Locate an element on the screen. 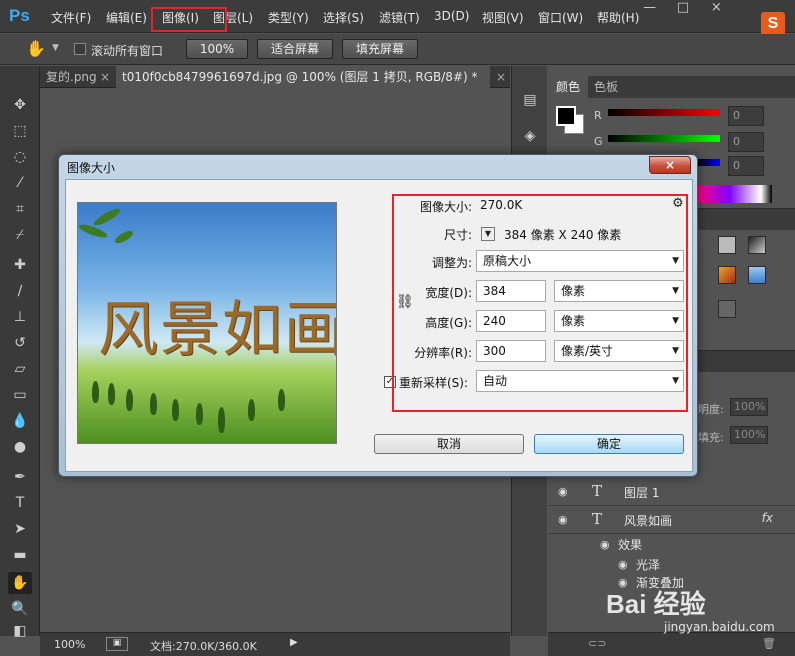  cancel-button: 取消 is located at coordinates (449, 444).